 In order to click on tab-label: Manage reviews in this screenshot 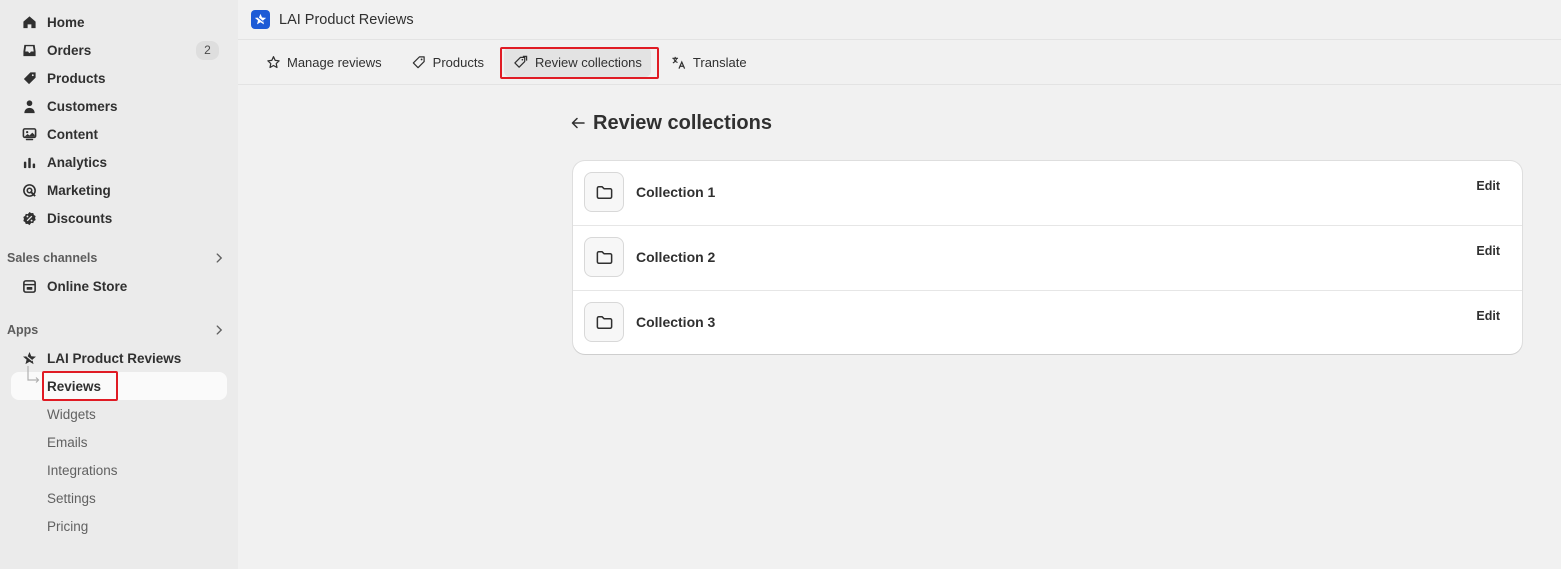, I will do `click(334, 62)`.